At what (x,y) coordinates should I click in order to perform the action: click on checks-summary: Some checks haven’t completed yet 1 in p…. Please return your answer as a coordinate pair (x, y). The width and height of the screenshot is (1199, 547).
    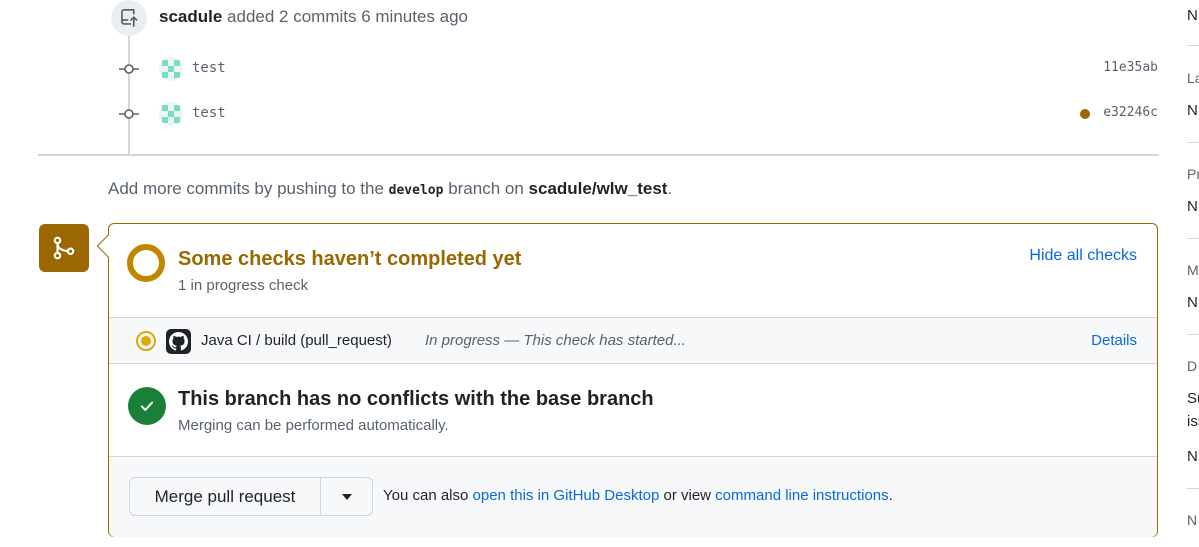
    Looking at the image, I should click on (633, 270).